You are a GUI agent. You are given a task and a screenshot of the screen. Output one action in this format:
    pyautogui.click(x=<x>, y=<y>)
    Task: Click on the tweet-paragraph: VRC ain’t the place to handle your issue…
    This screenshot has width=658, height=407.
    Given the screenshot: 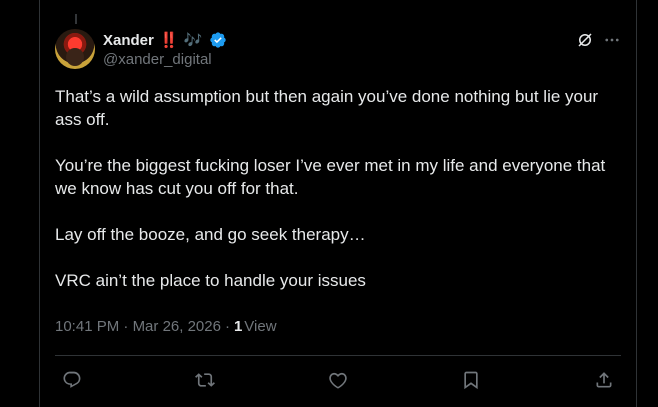 What is the action you would take?
    pyautogui.click(x=210, y=280)
    